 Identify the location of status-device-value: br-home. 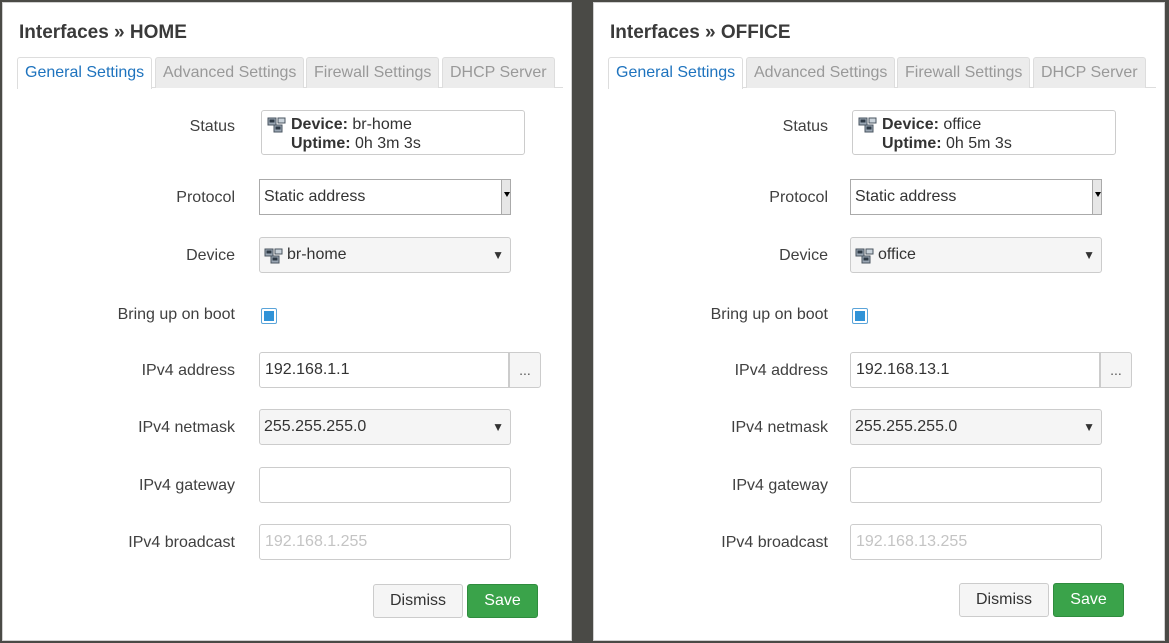
(382, 124).